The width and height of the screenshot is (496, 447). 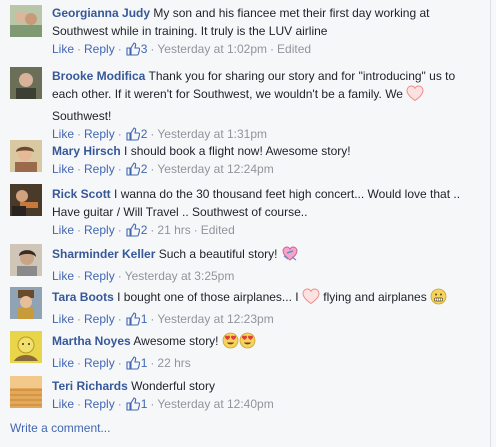 I want to click on comment-timestamp: Yesterday at 12:24pm, so click(x=215, y=169).